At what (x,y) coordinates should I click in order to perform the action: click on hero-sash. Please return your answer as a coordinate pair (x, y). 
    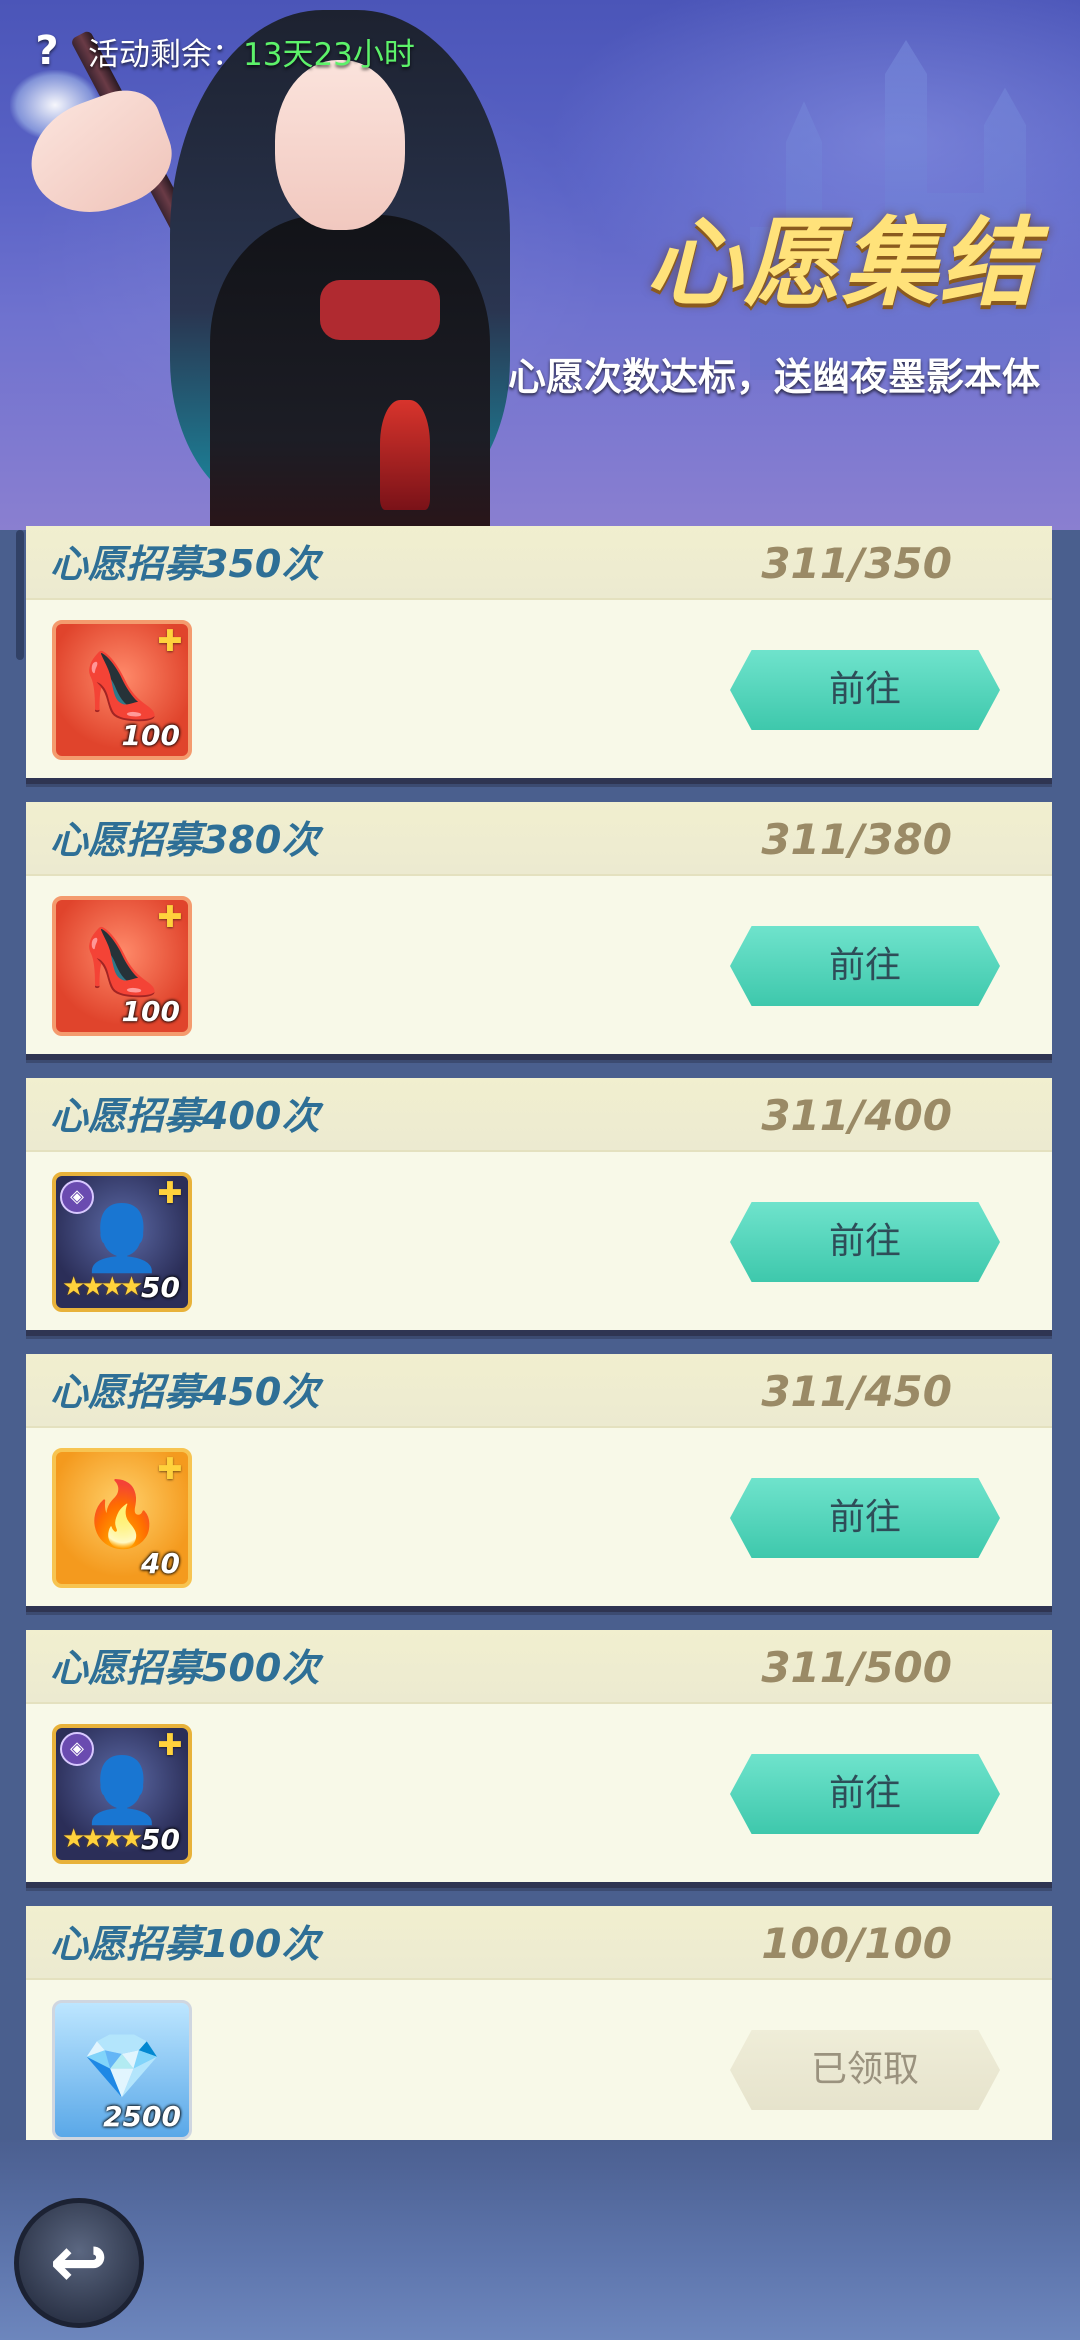
    Looking at the image, I should click on (380, 310).